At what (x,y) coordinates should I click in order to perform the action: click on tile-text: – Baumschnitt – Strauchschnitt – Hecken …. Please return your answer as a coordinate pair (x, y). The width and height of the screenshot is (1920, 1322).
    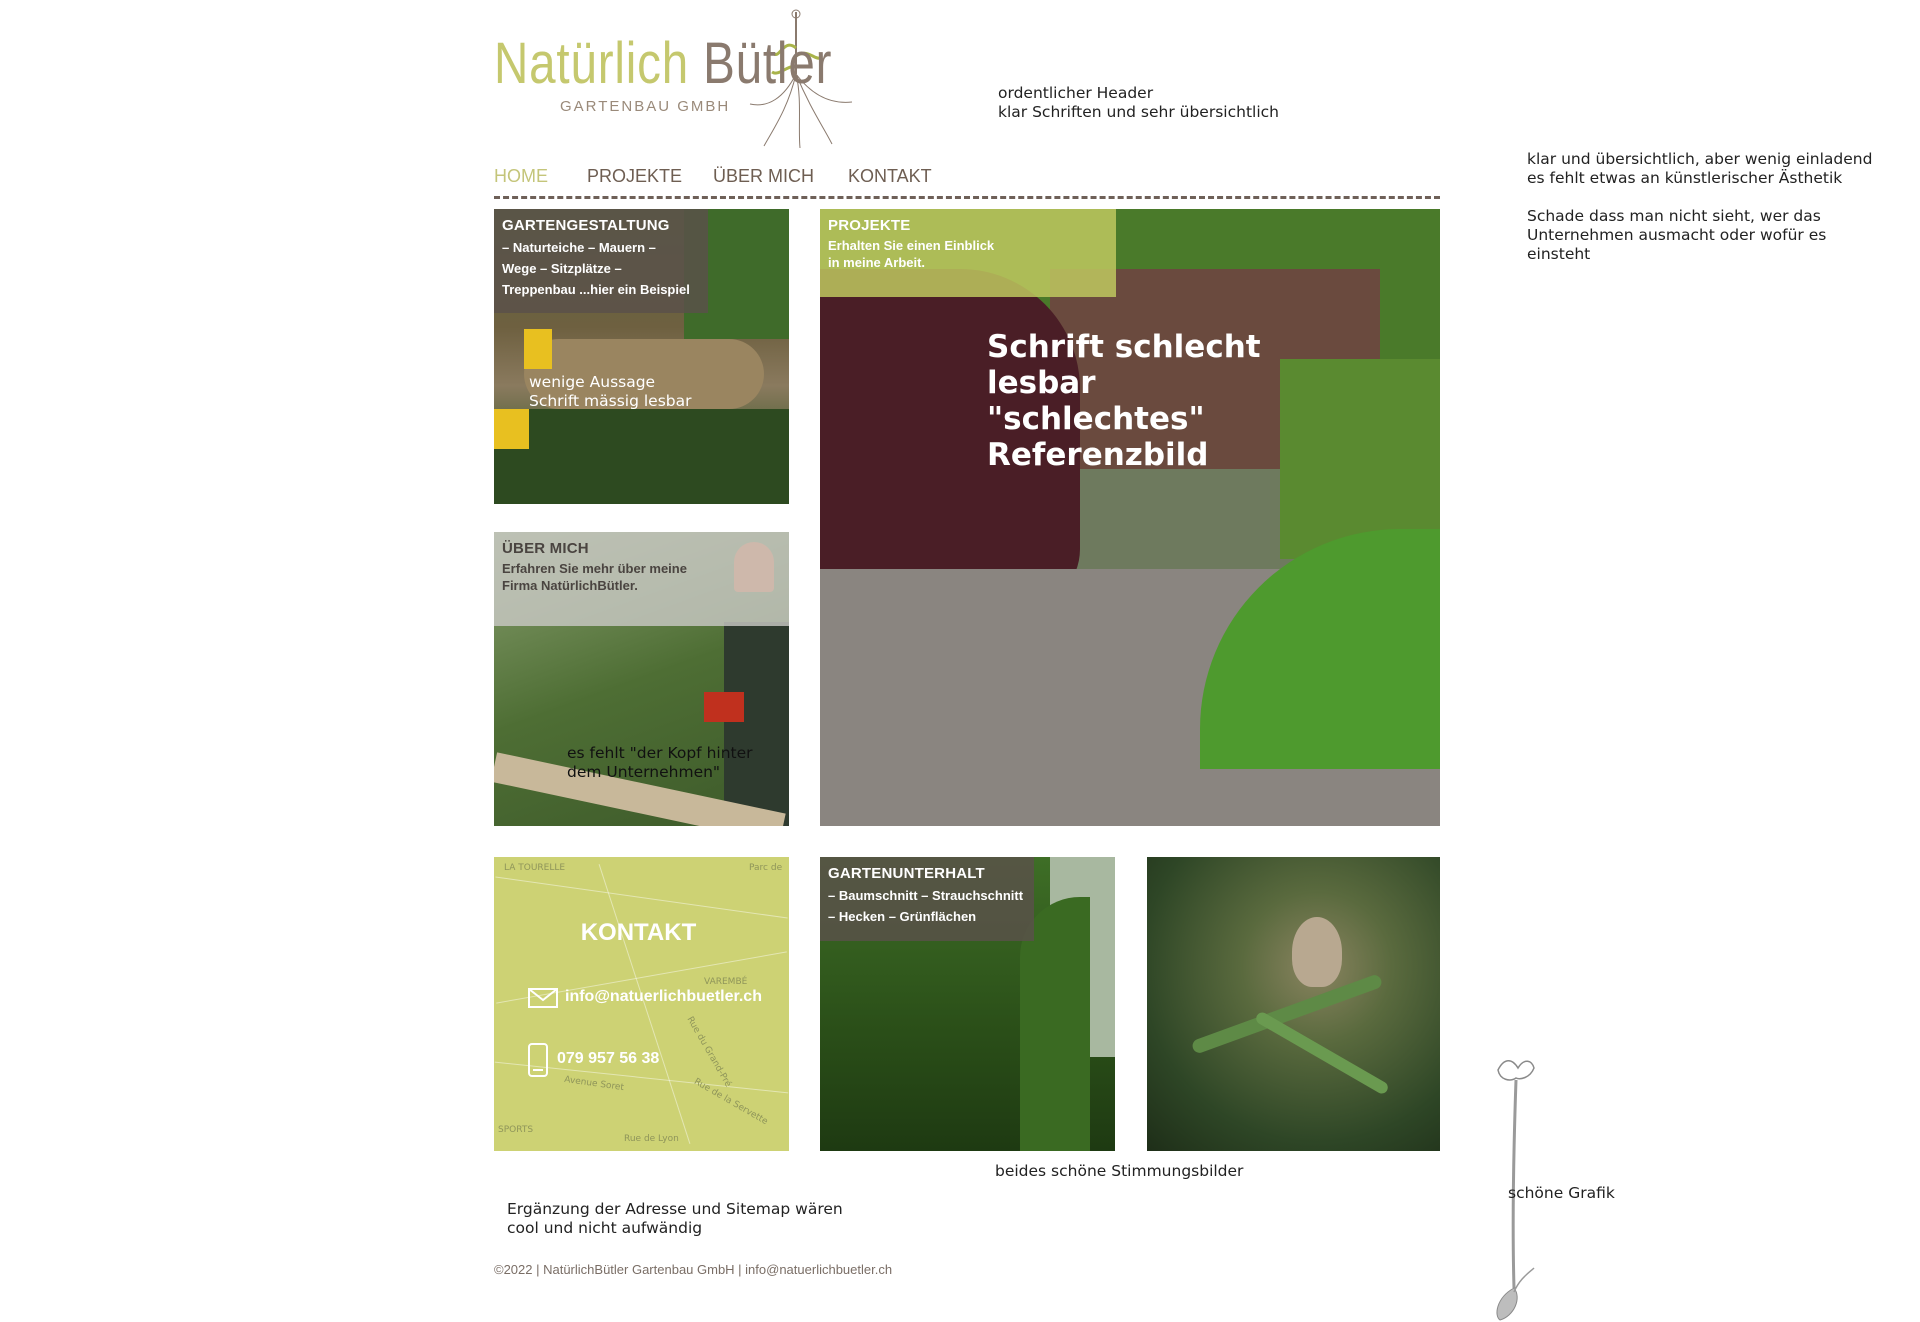
    Looking at the image, I should click on (926, 906).